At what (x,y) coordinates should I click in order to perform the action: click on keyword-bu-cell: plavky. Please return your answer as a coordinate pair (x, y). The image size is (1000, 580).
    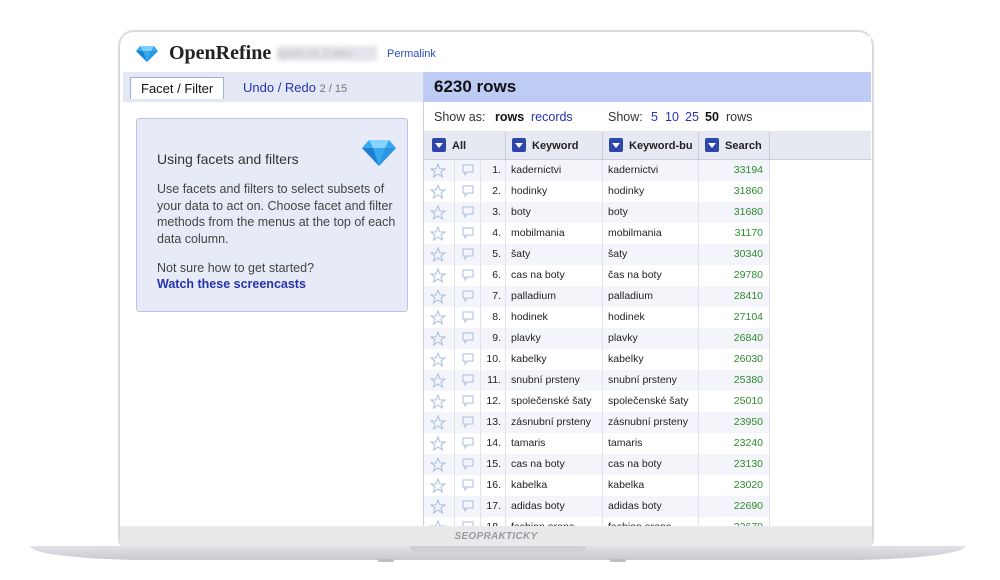
    Looking at the image, I should click on (651, 338).